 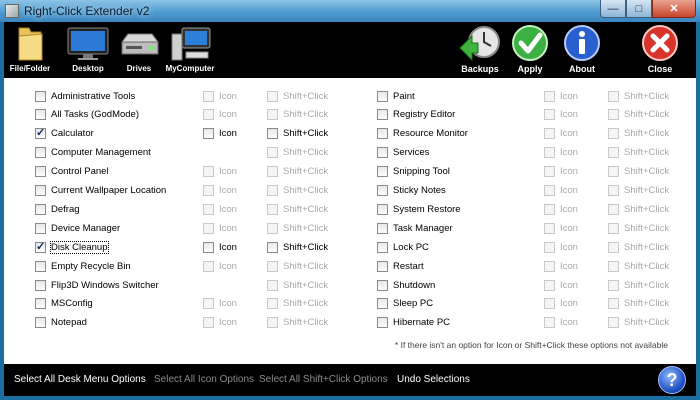 What do you see at coordinates (190, 48) in the screenshot?
I see `mycomputer-button: MyComputer` at bounding box center [190, 48].